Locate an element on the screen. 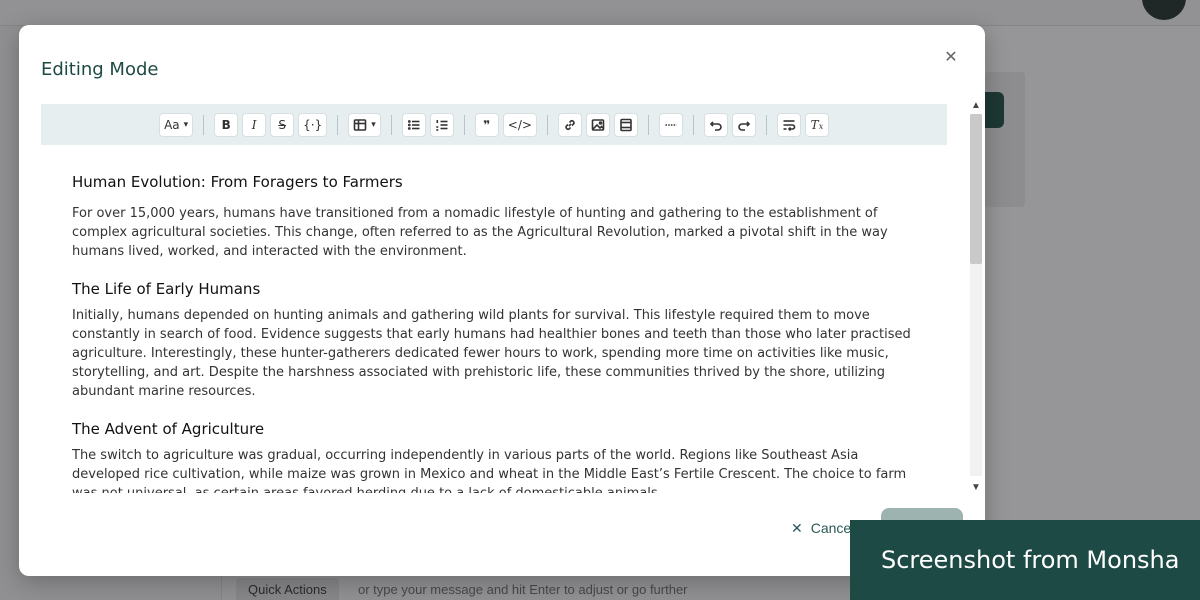  scrollbar-thumb is located at coordinates (976, 189).